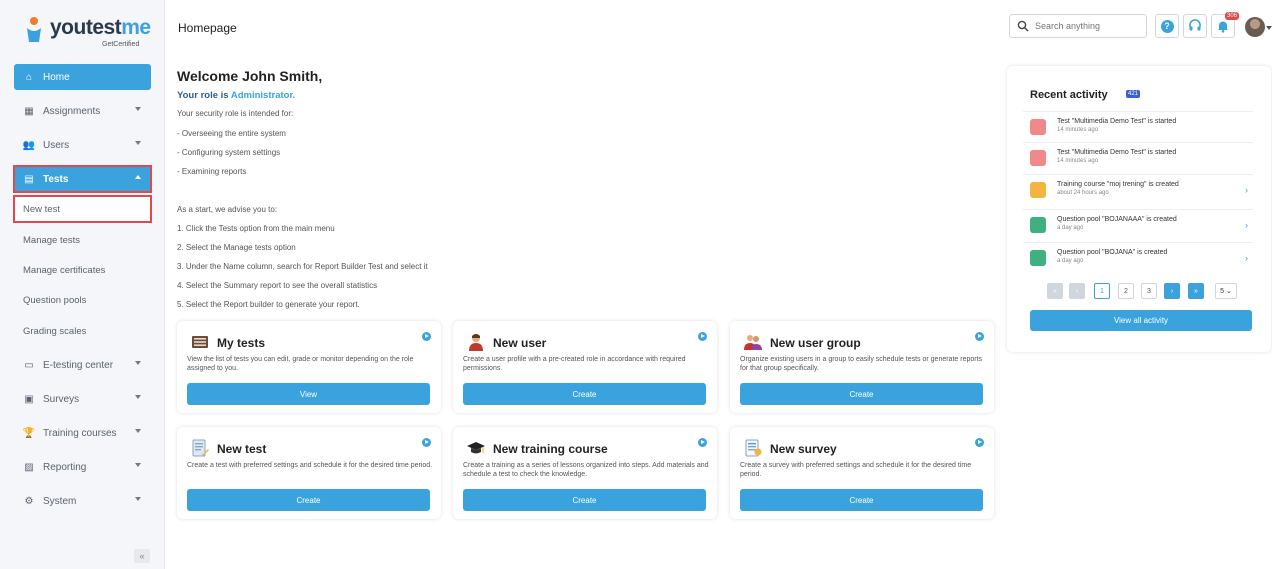  What do you see at coordinates (1126, 291) in the screenshot?
I see `page-button: 2` at bounding box center [1126, 291].